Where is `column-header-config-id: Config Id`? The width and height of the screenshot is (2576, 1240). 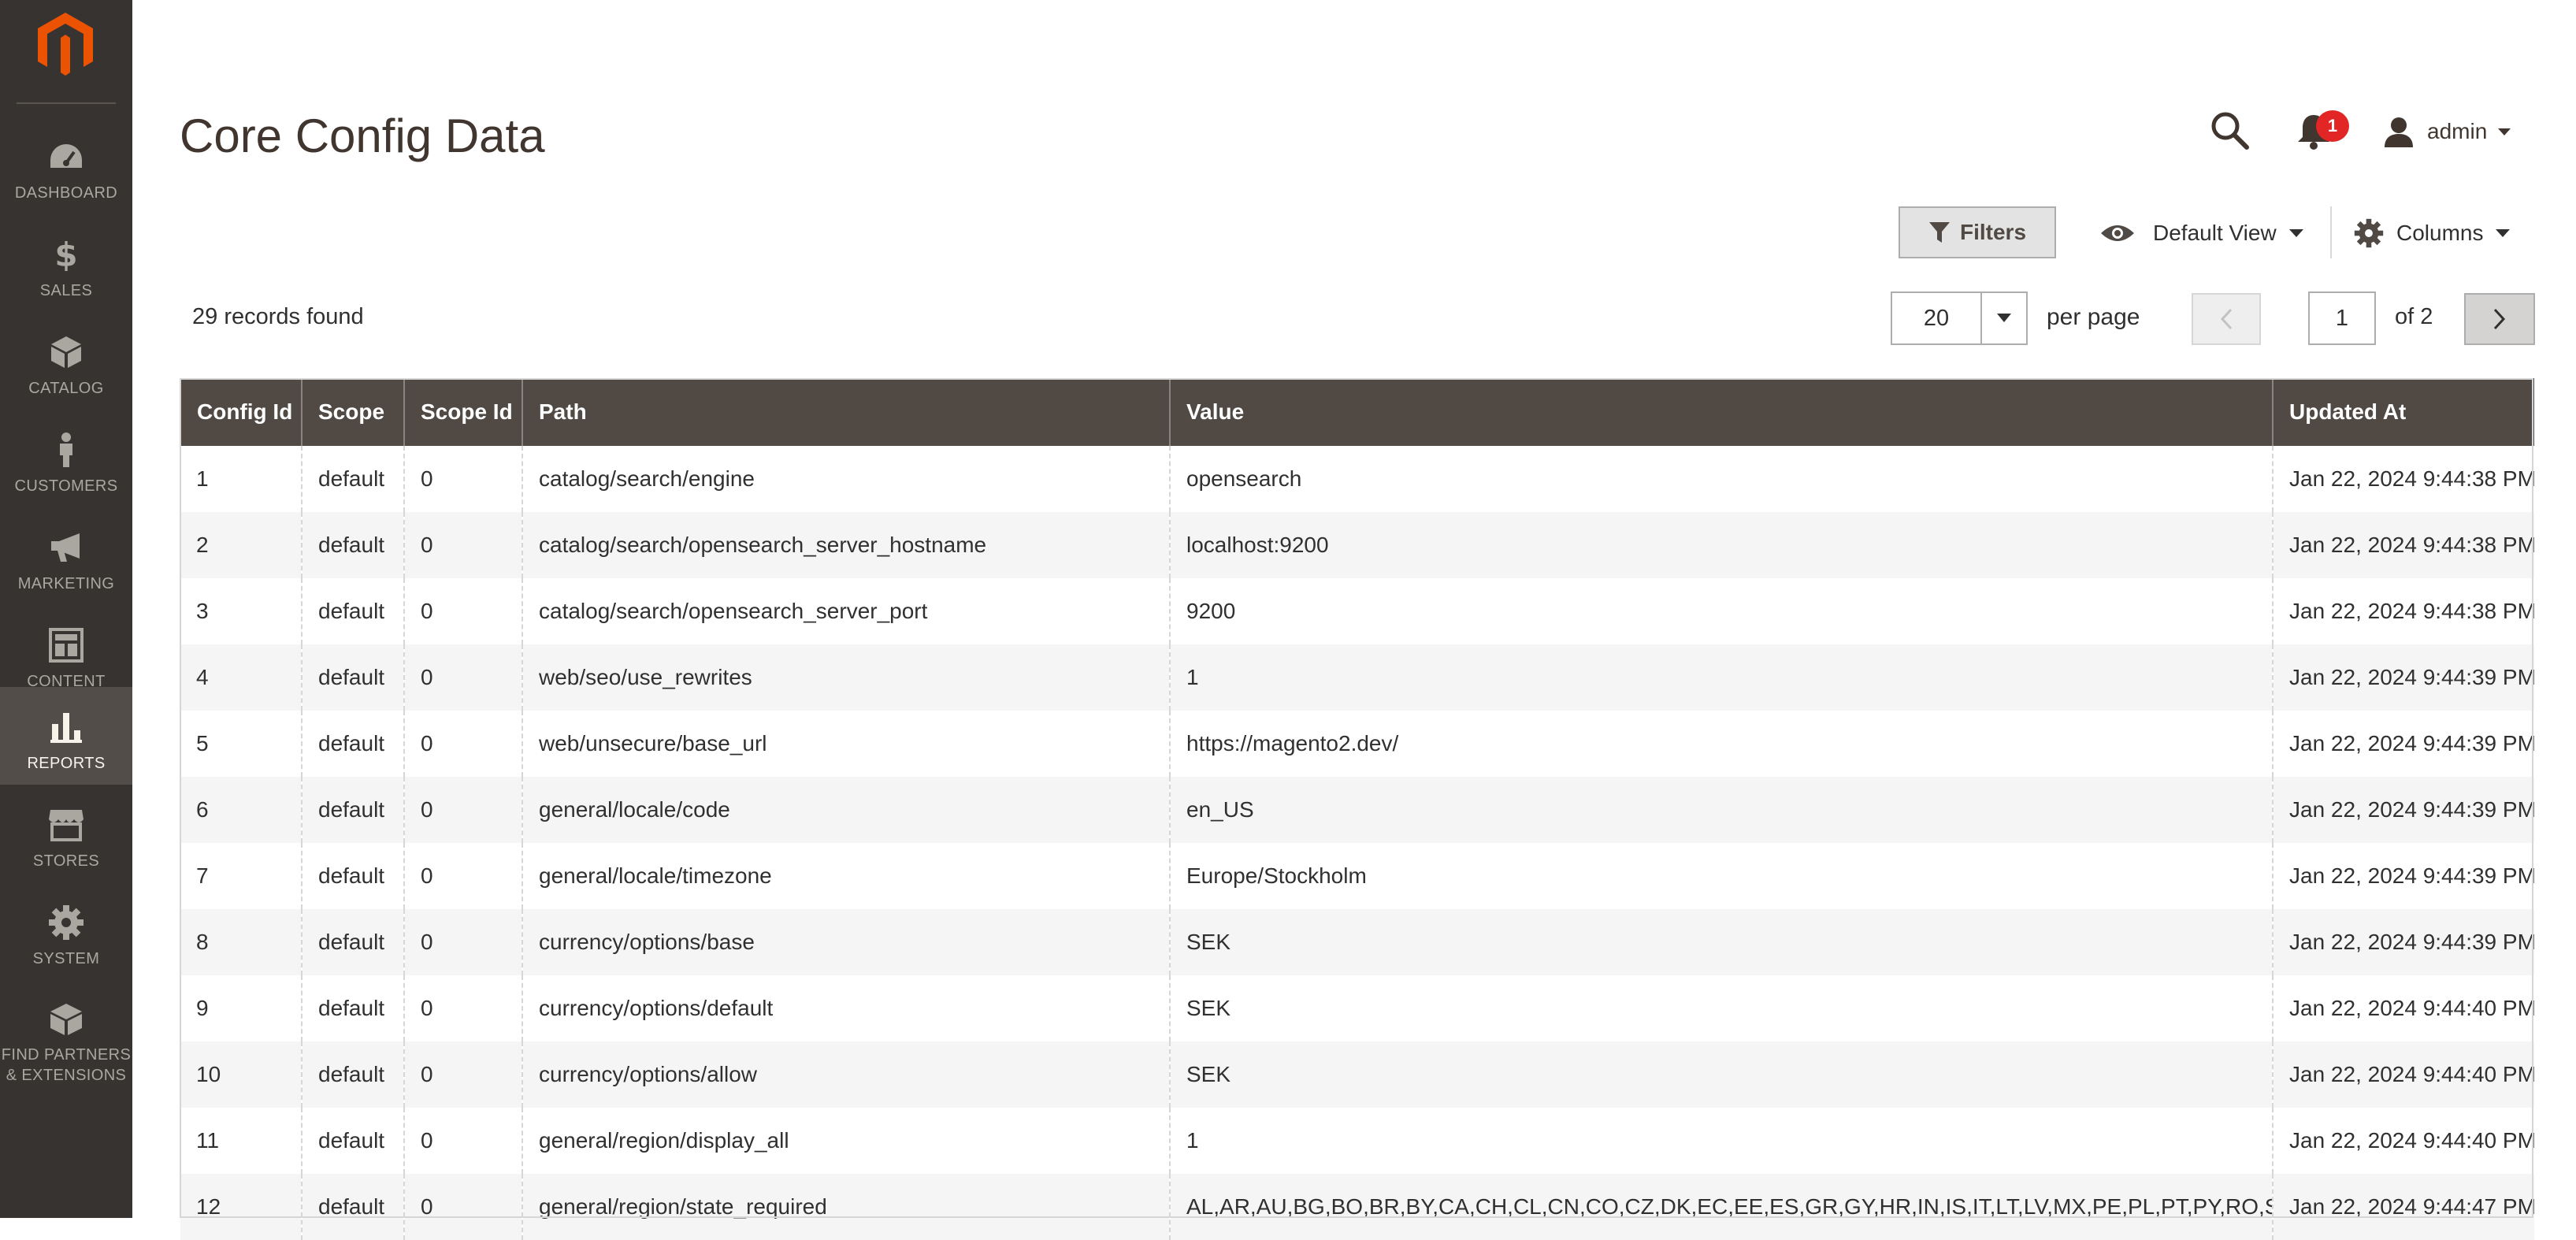 column-header-config-id: Config Id is located at coordinates (241, 412).